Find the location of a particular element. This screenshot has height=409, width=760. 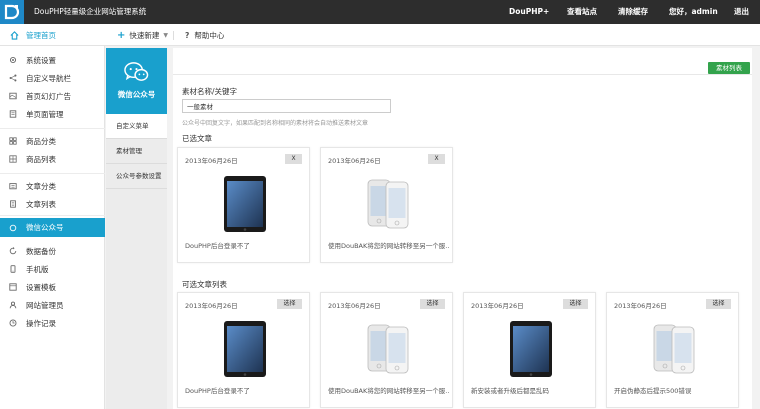

selected-article-card: 2013年06月26日 X DouPHP后台登录不了 is located at coordinates (243, 205).